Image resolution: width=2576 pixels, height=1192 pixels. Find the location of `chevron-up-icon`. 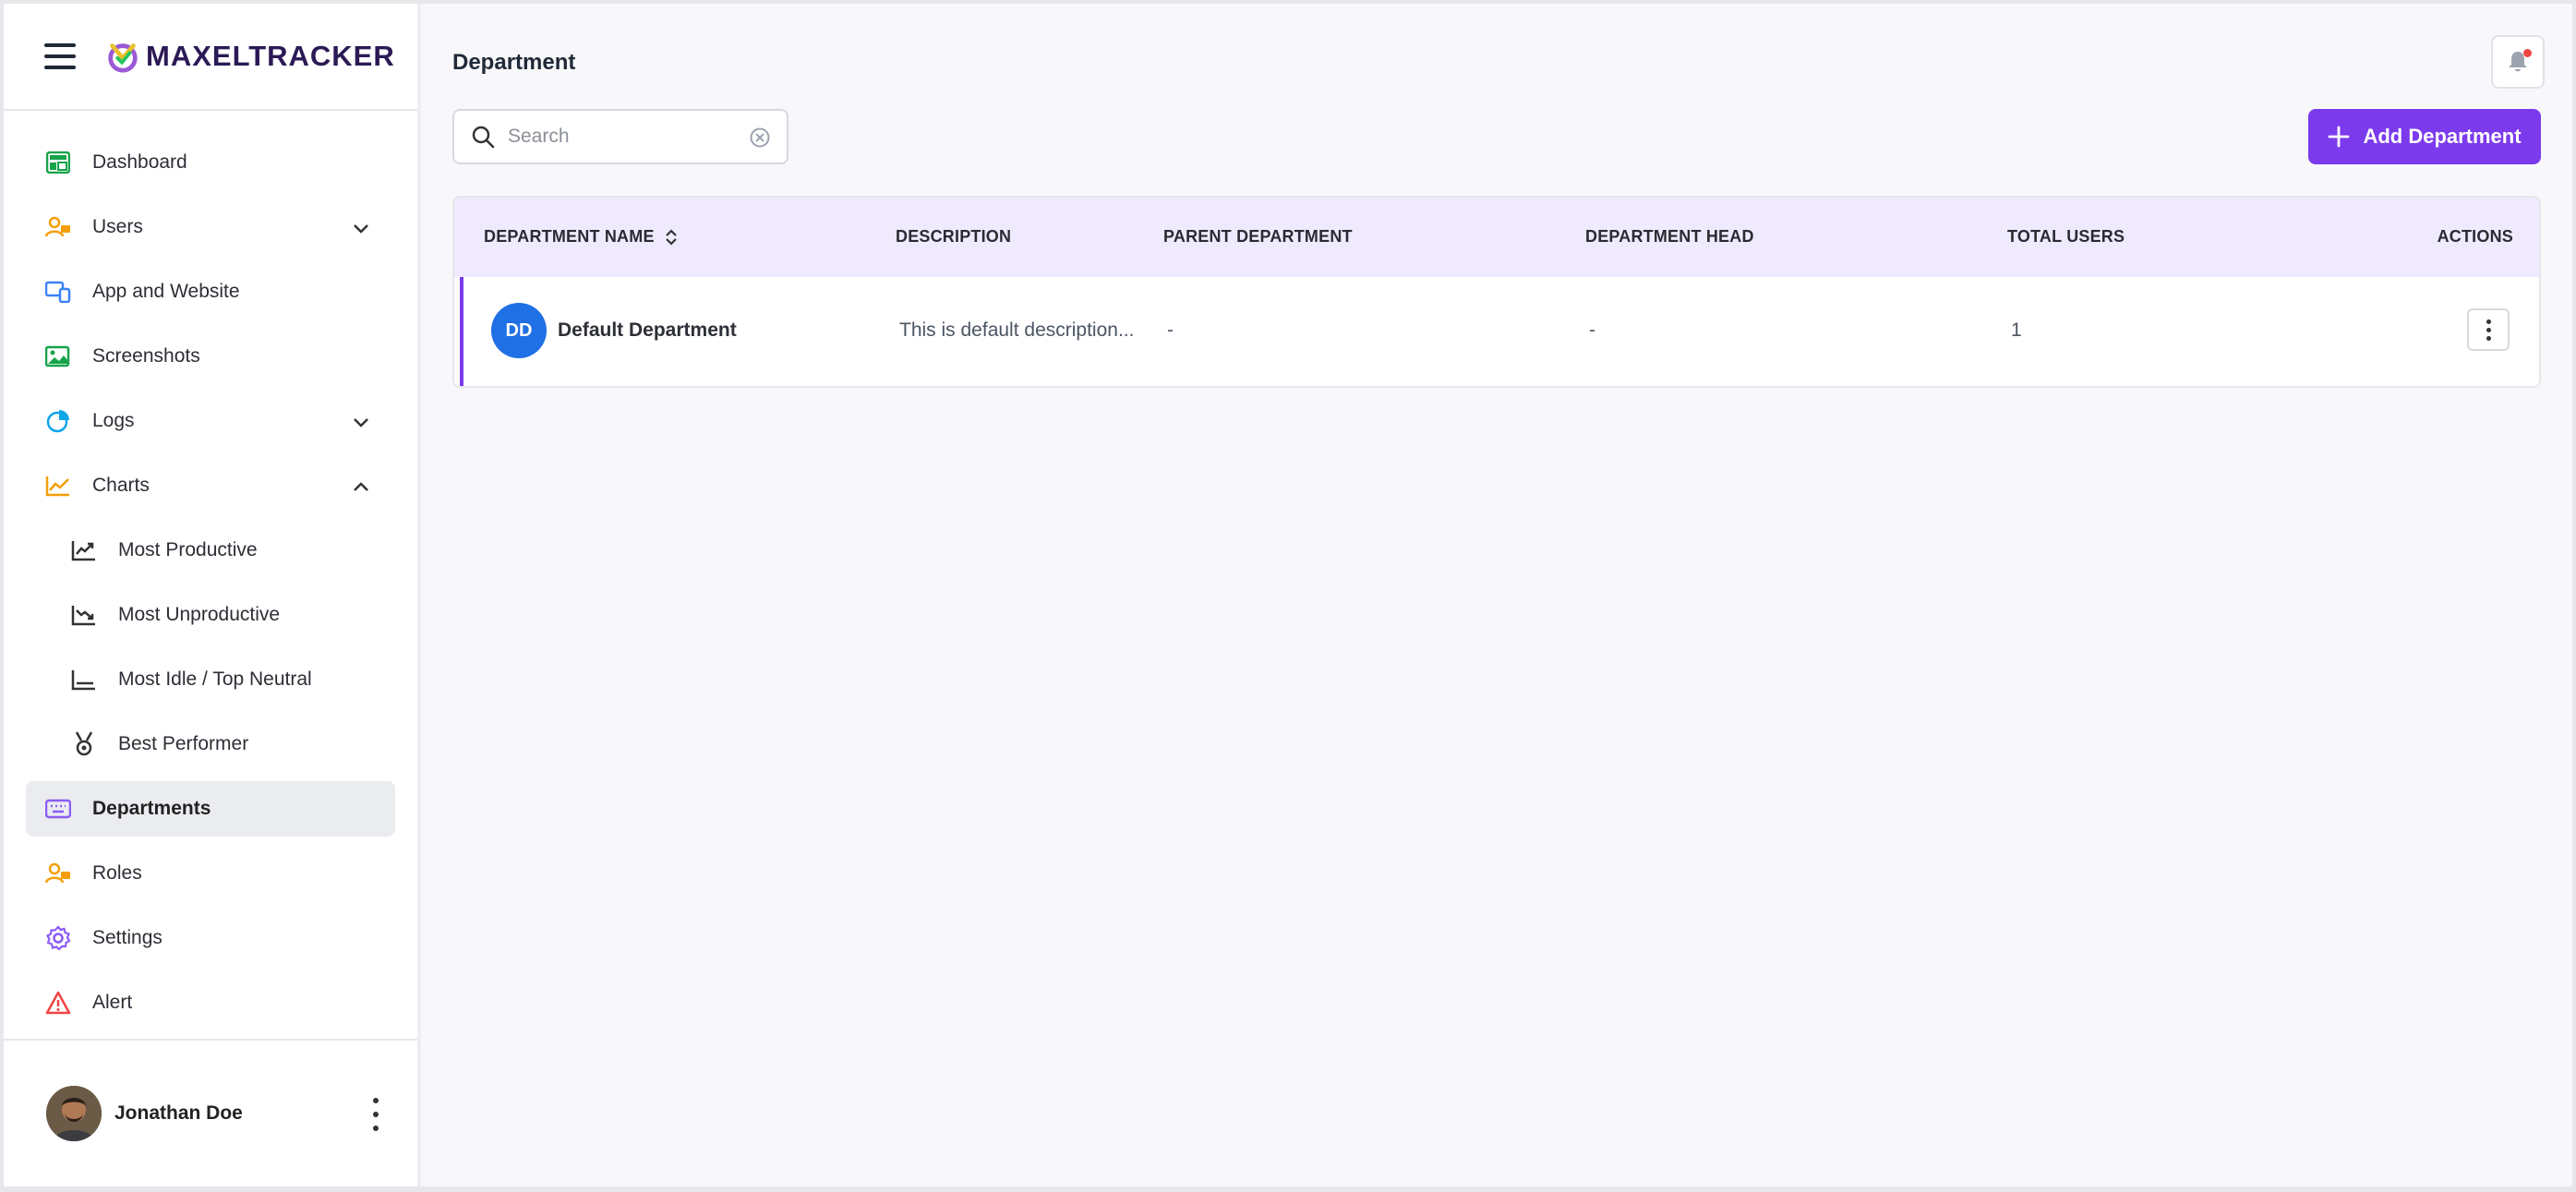

chevron-up-icon is located at coordinates (361, 486).